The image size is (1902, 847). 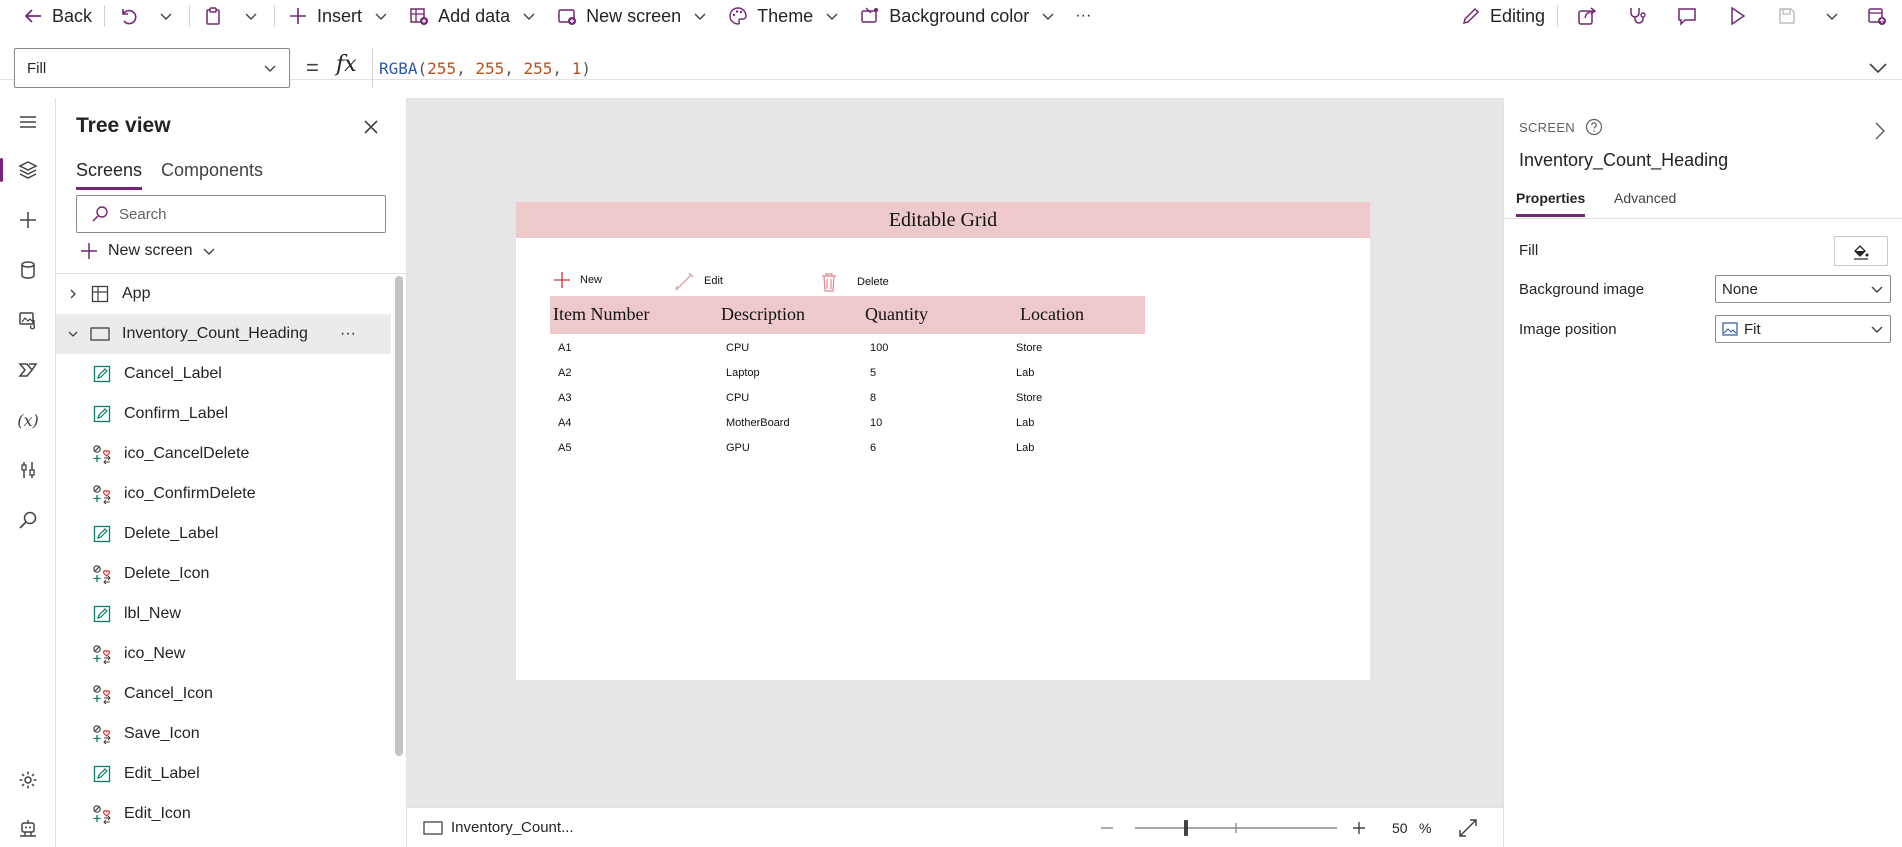 I want to click on delete-action-label: Delete, so click(x=873, y=282).